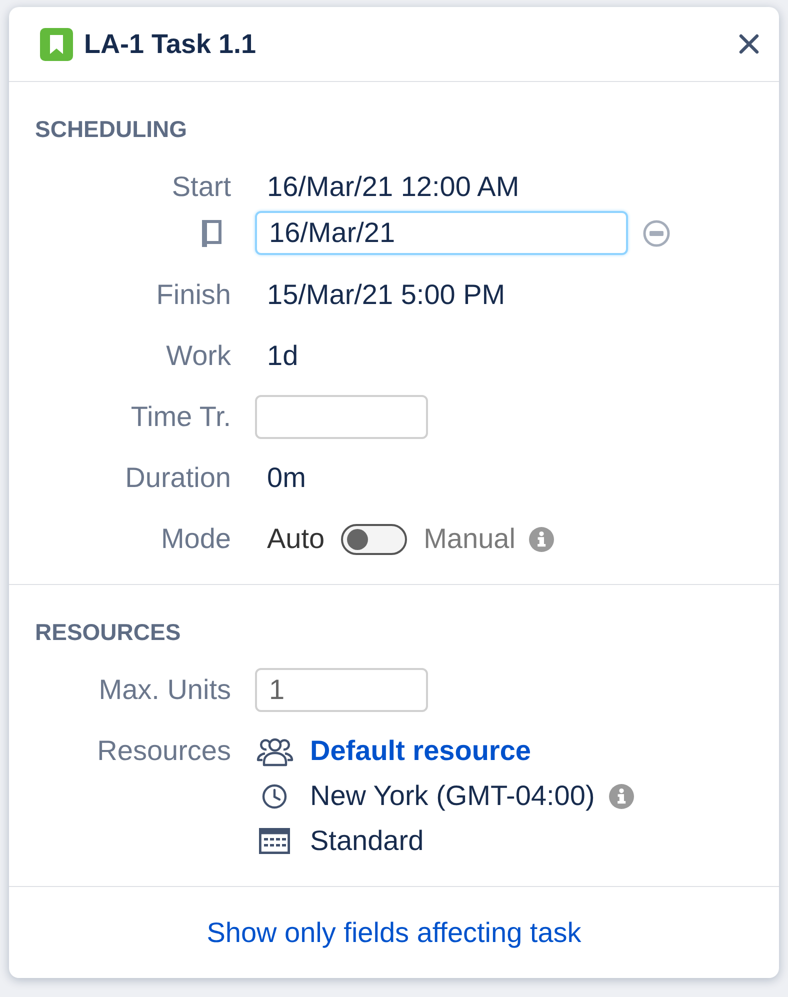 This screenshot has width=788, height=997. I want to click on toggle-switch, so click(373, 539).